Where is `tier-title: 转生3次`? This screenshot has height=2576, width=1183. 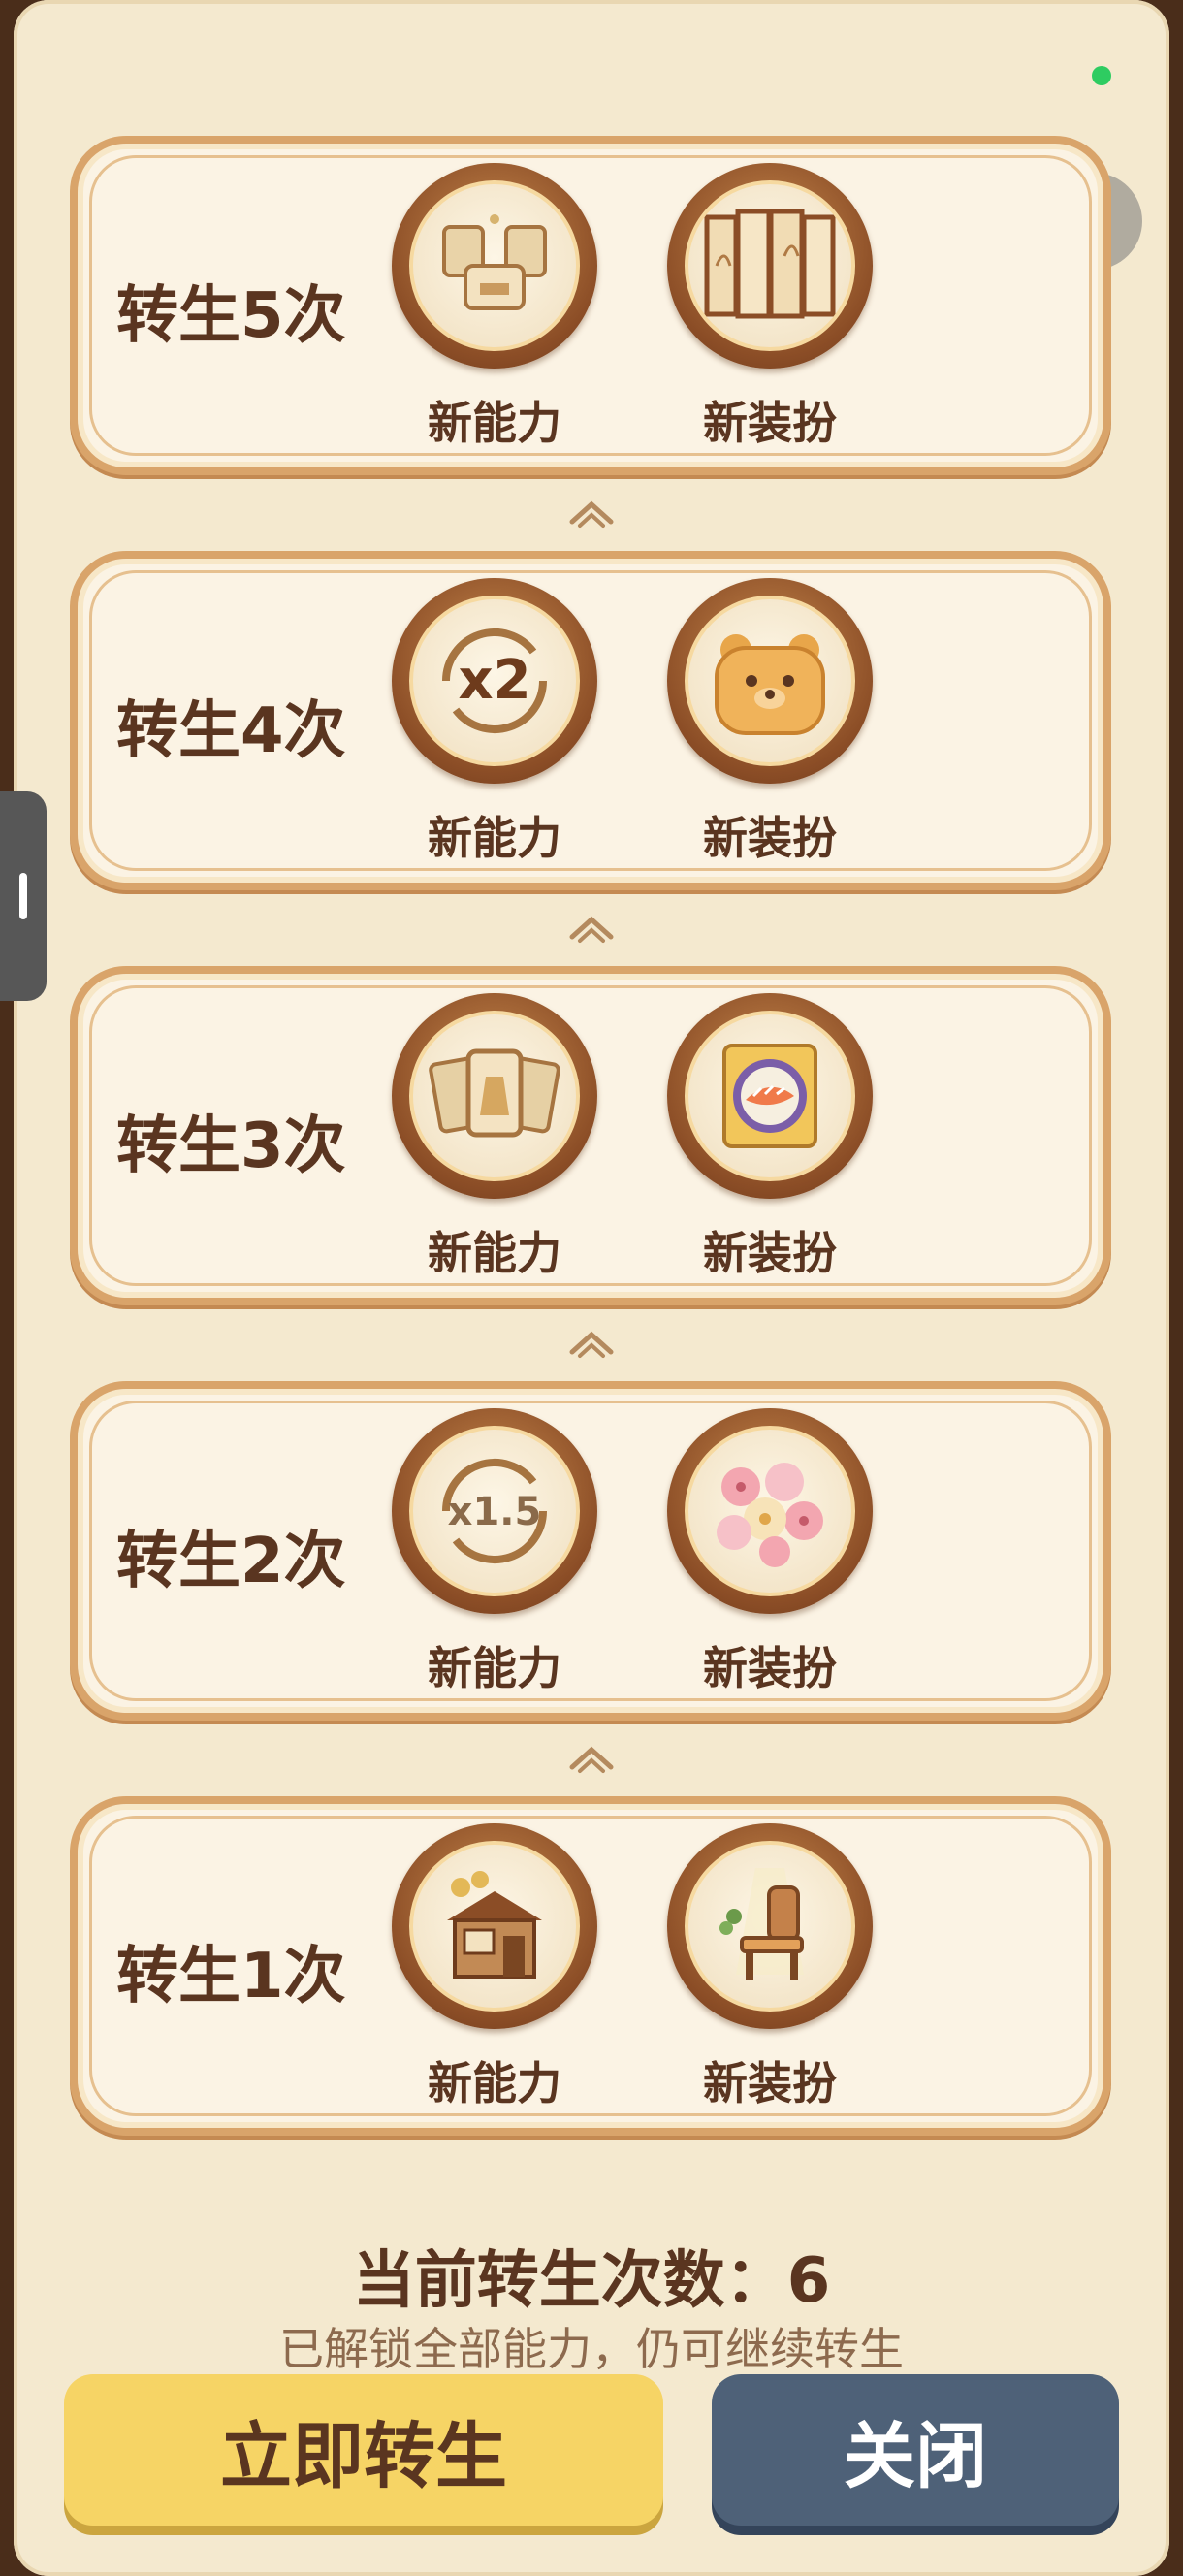 tier-title: 转生3次 is located at coordinates (231, 1146).